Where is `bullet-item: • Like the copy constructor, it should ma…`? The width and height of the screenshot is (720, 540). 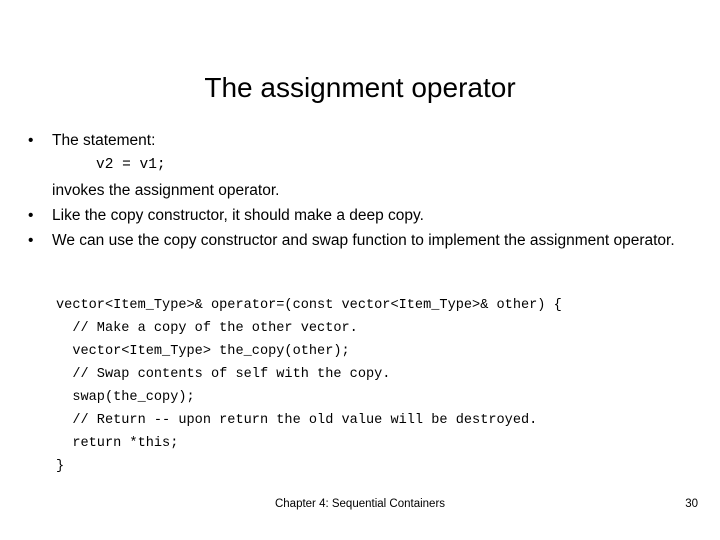
bullet-item: • Like the copy constructor, it should ma… is located at coordinates (360, 215).